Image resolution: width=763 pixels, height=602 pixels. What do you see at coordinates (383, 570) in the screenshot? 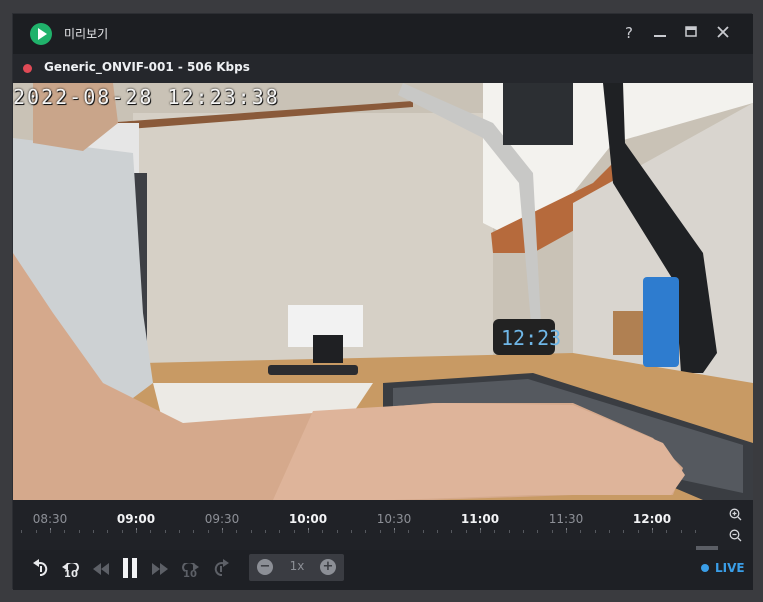
I see `playback-controls: 10 10 − 1x + LIVE` at bounding box center [383, 570].